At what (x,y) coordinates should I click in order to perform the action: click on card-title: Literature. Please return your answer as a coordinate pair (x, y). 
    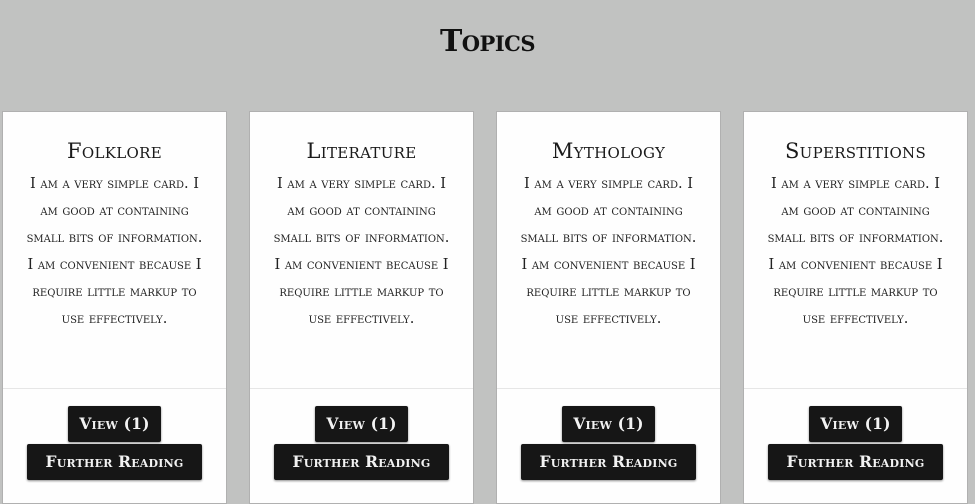
    Looking at the image, I should click on (361, 151).